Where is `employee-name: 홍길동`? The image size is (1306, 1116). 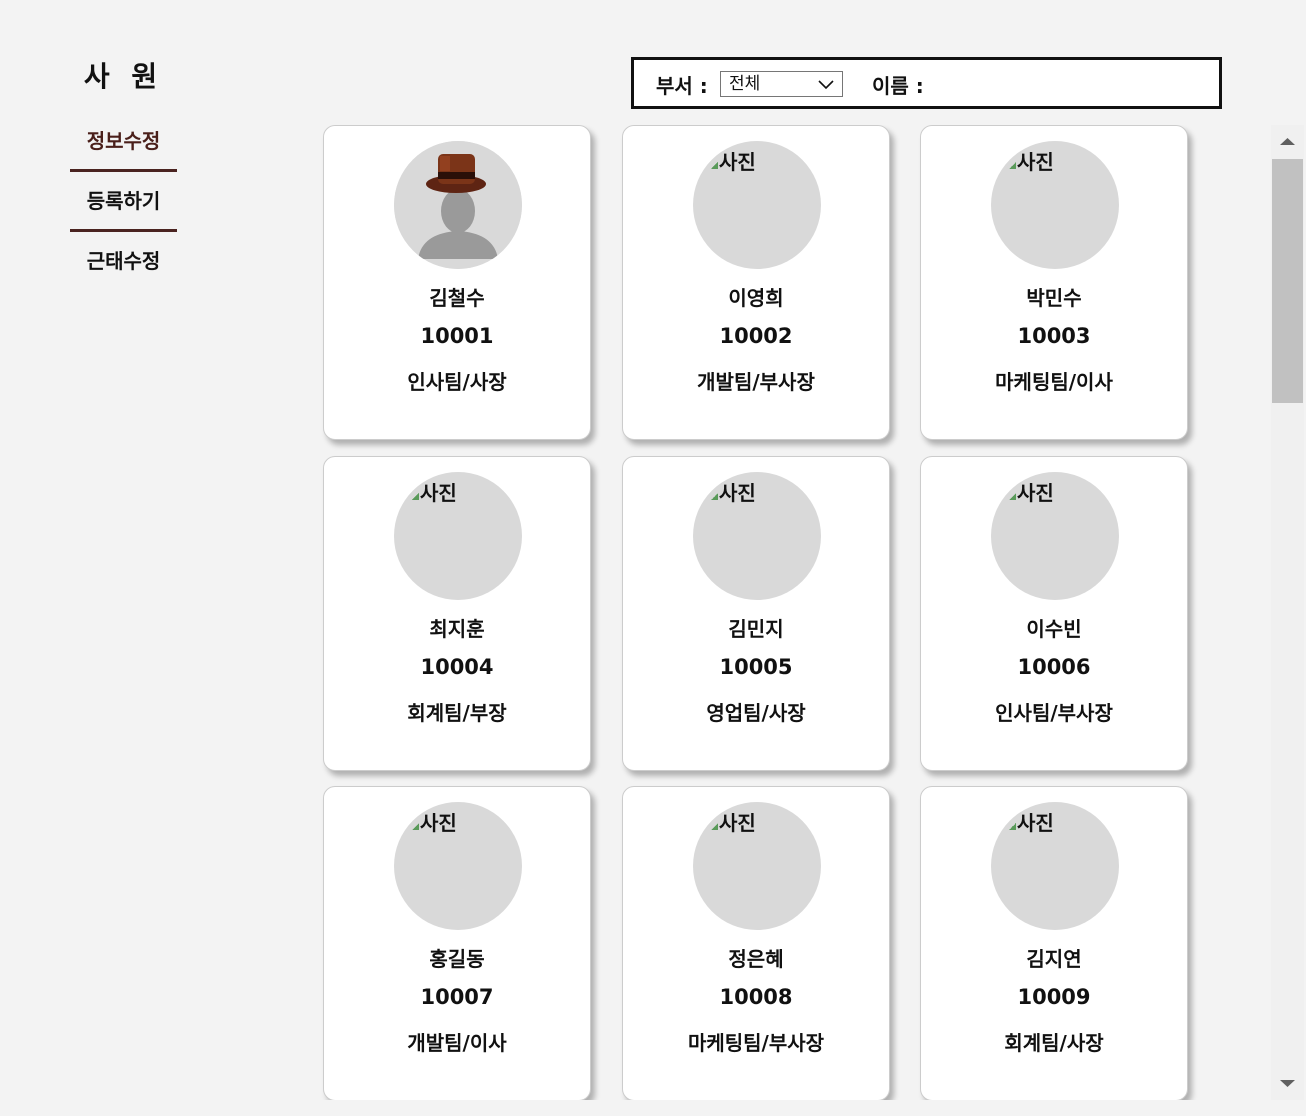 employee-name: 홍길동 is located at coordinates (457, 959).